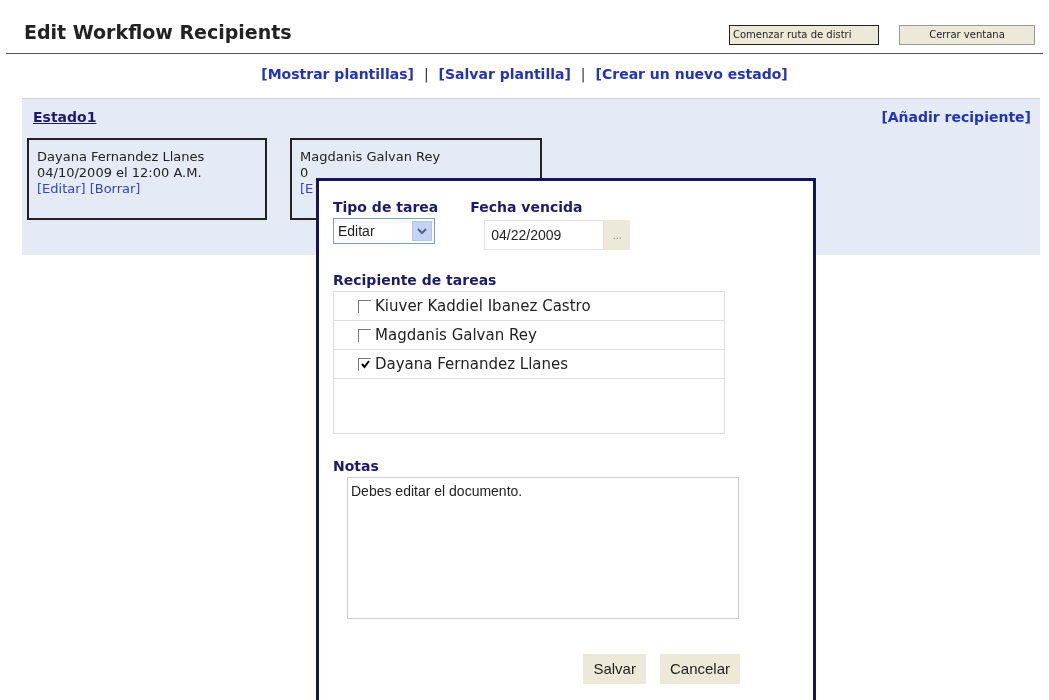 The image size is (1049, 700). I want to click on recipients-label: Recipiente de tareas, so click(415, 280).